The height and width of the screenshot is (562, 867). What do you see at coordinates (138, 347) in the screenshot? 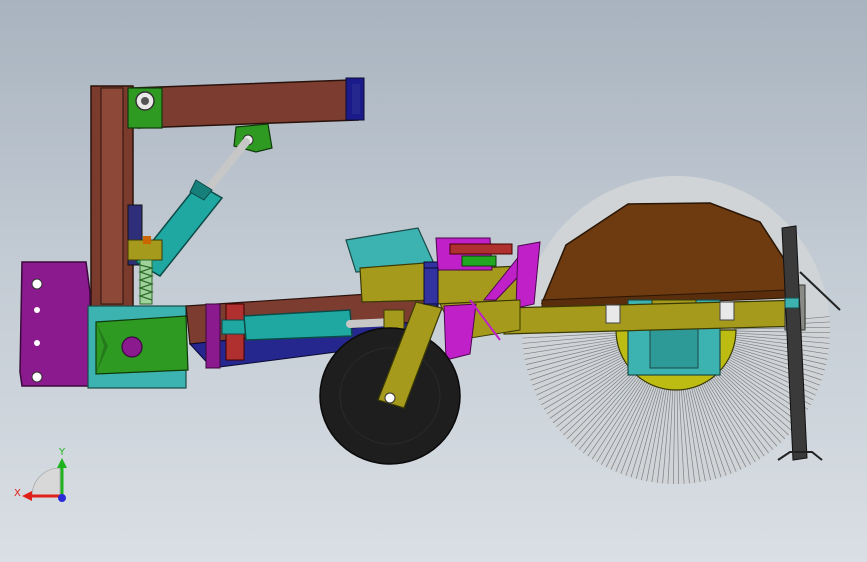
I see `lower-hitch-bracket` at bounding box center [138, 347].